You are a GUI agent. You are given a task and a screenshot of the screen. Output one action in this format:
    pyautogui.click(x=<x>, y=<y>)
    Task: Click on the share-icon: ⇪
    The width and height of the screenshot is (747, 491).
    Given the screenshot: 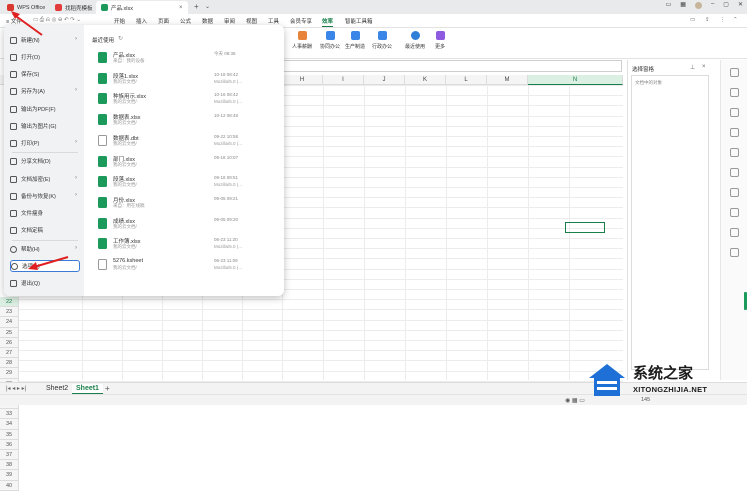 What is the action you would take?
    pyautogui.click(x=707, y=20)
    